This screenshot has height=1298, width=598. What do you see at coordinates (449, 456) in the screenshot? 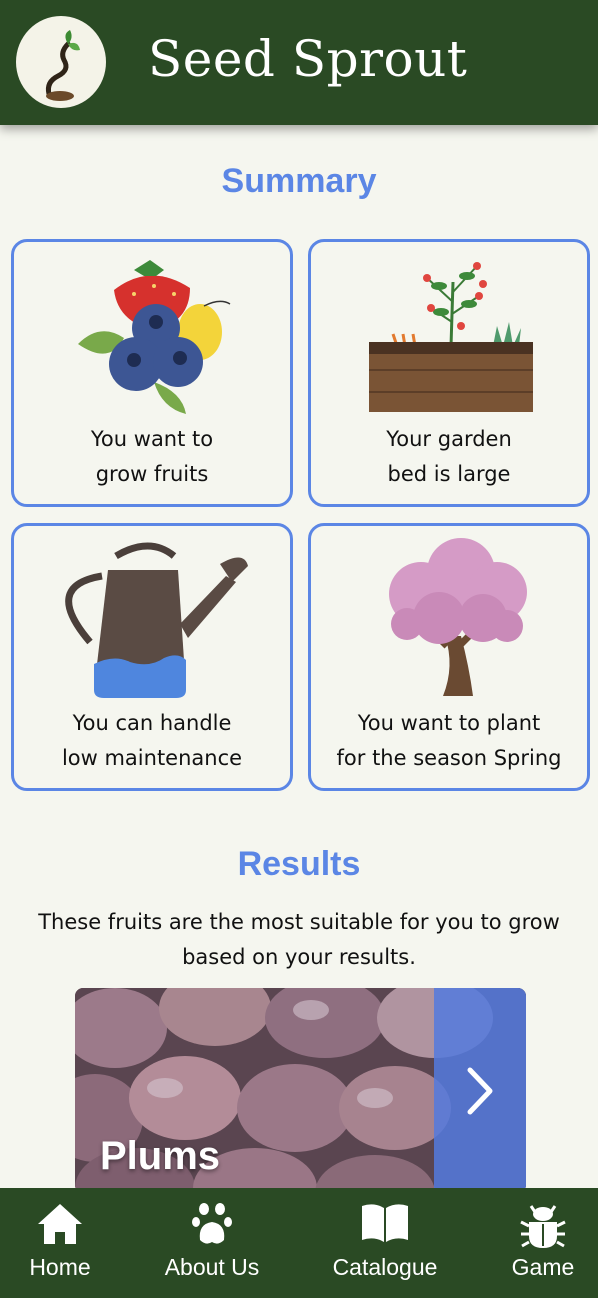
I see `summary-card-text: Your garden bed is large` at bounding box center [449, 456].